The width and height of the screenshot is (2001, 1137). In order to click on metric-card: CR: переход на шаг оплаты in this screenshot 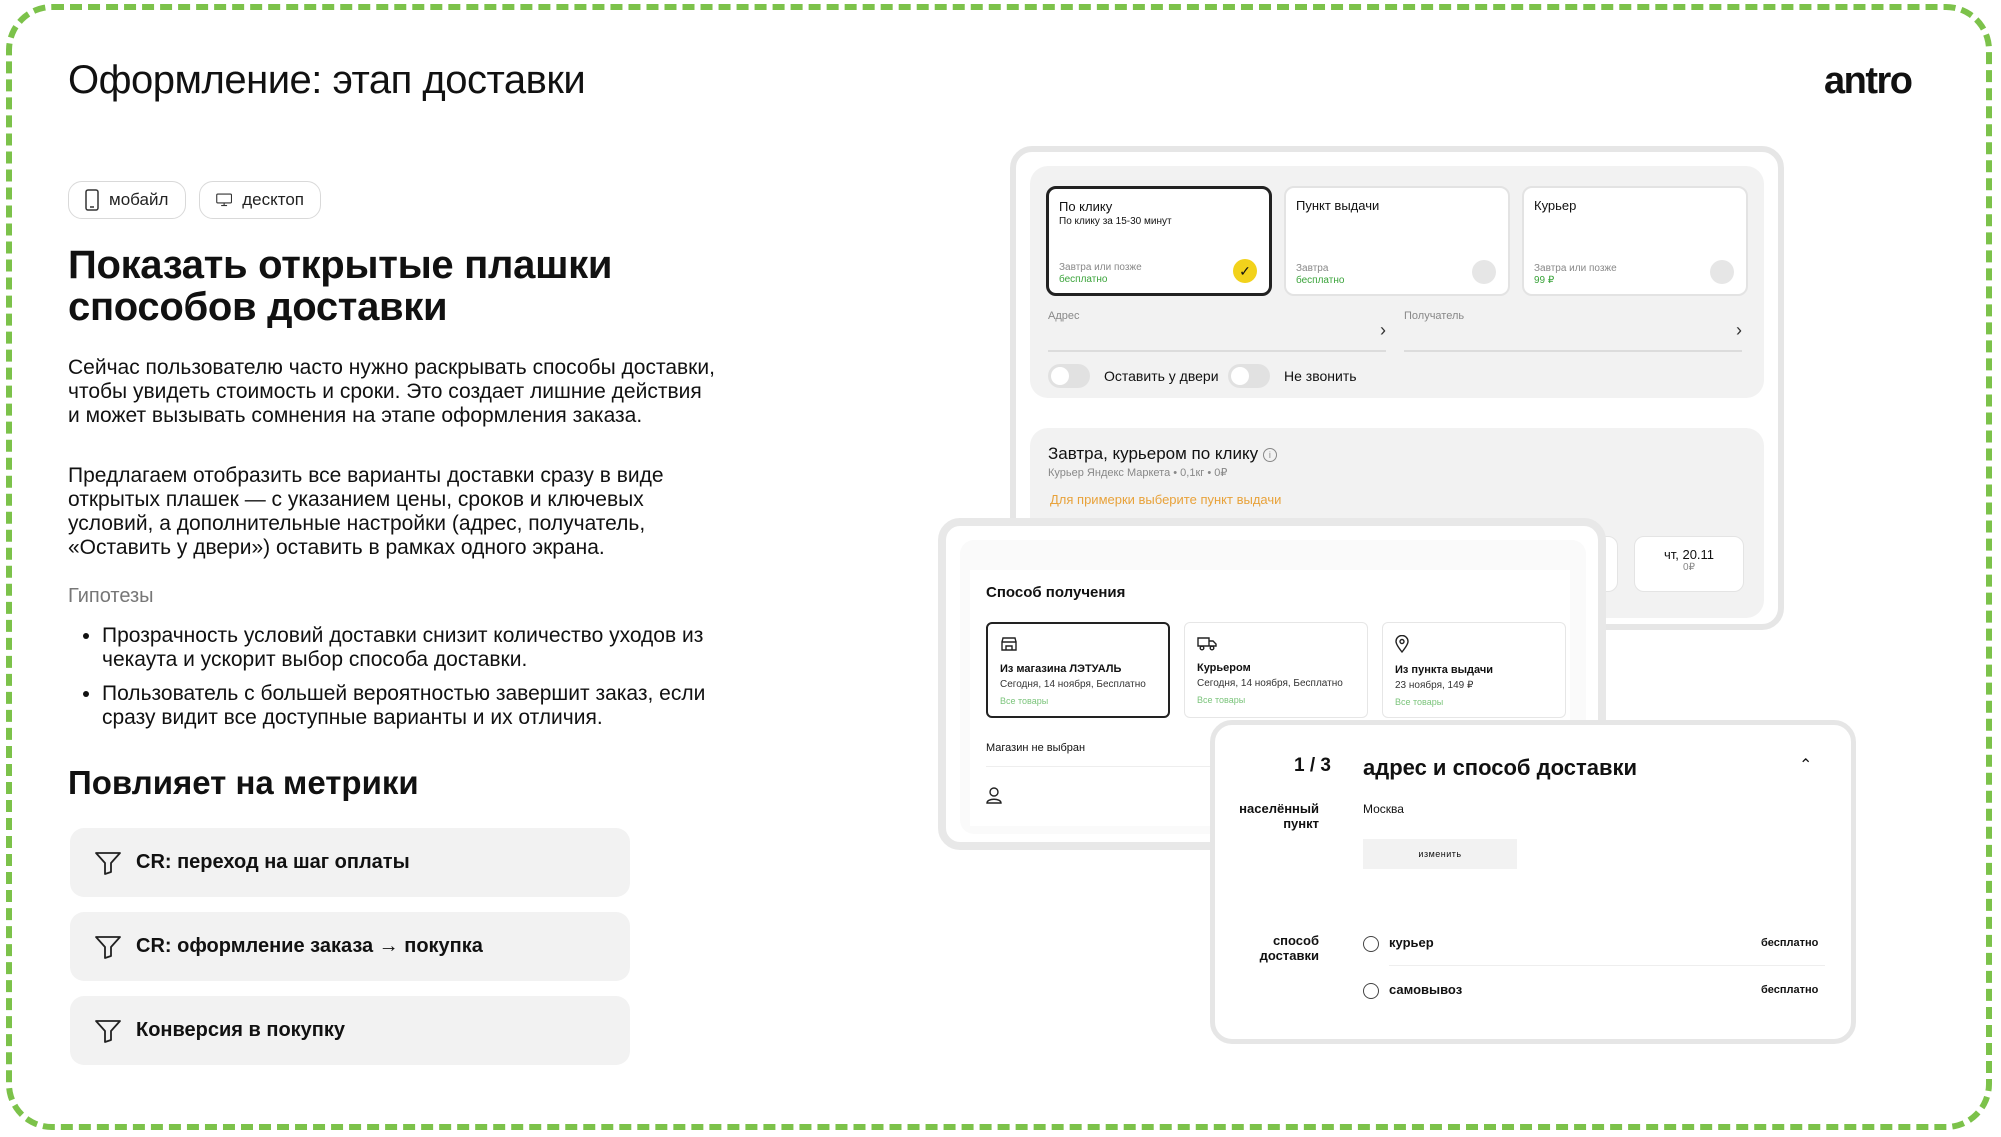, I will do `click(350, 862)`.